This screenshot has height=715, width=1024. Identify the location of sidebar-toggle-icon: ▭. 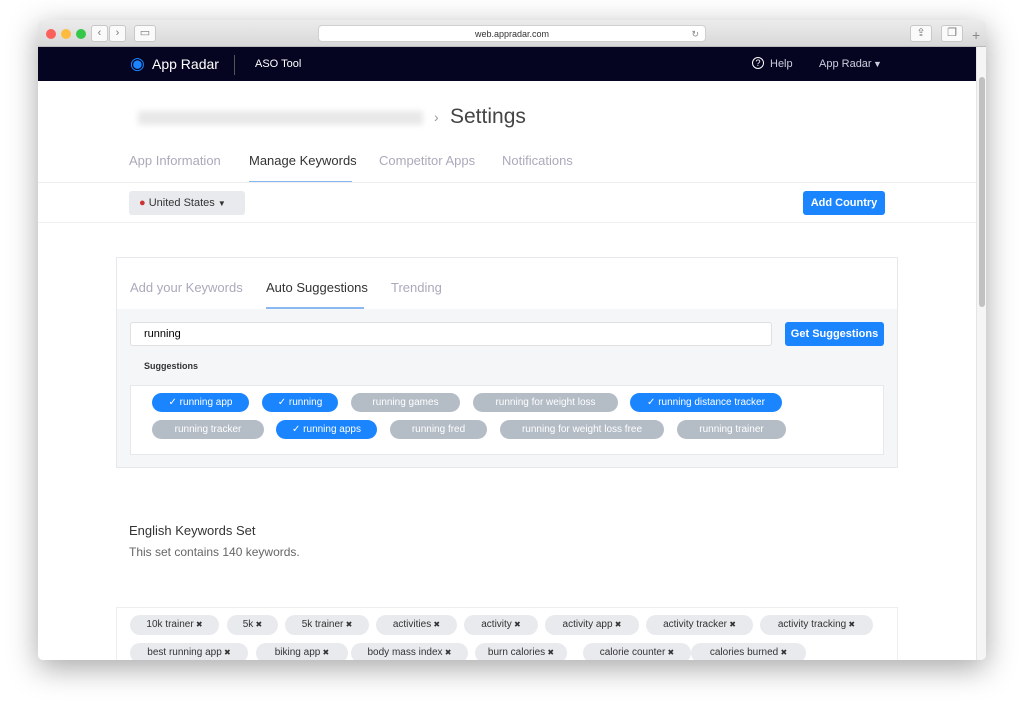
(145, 33).